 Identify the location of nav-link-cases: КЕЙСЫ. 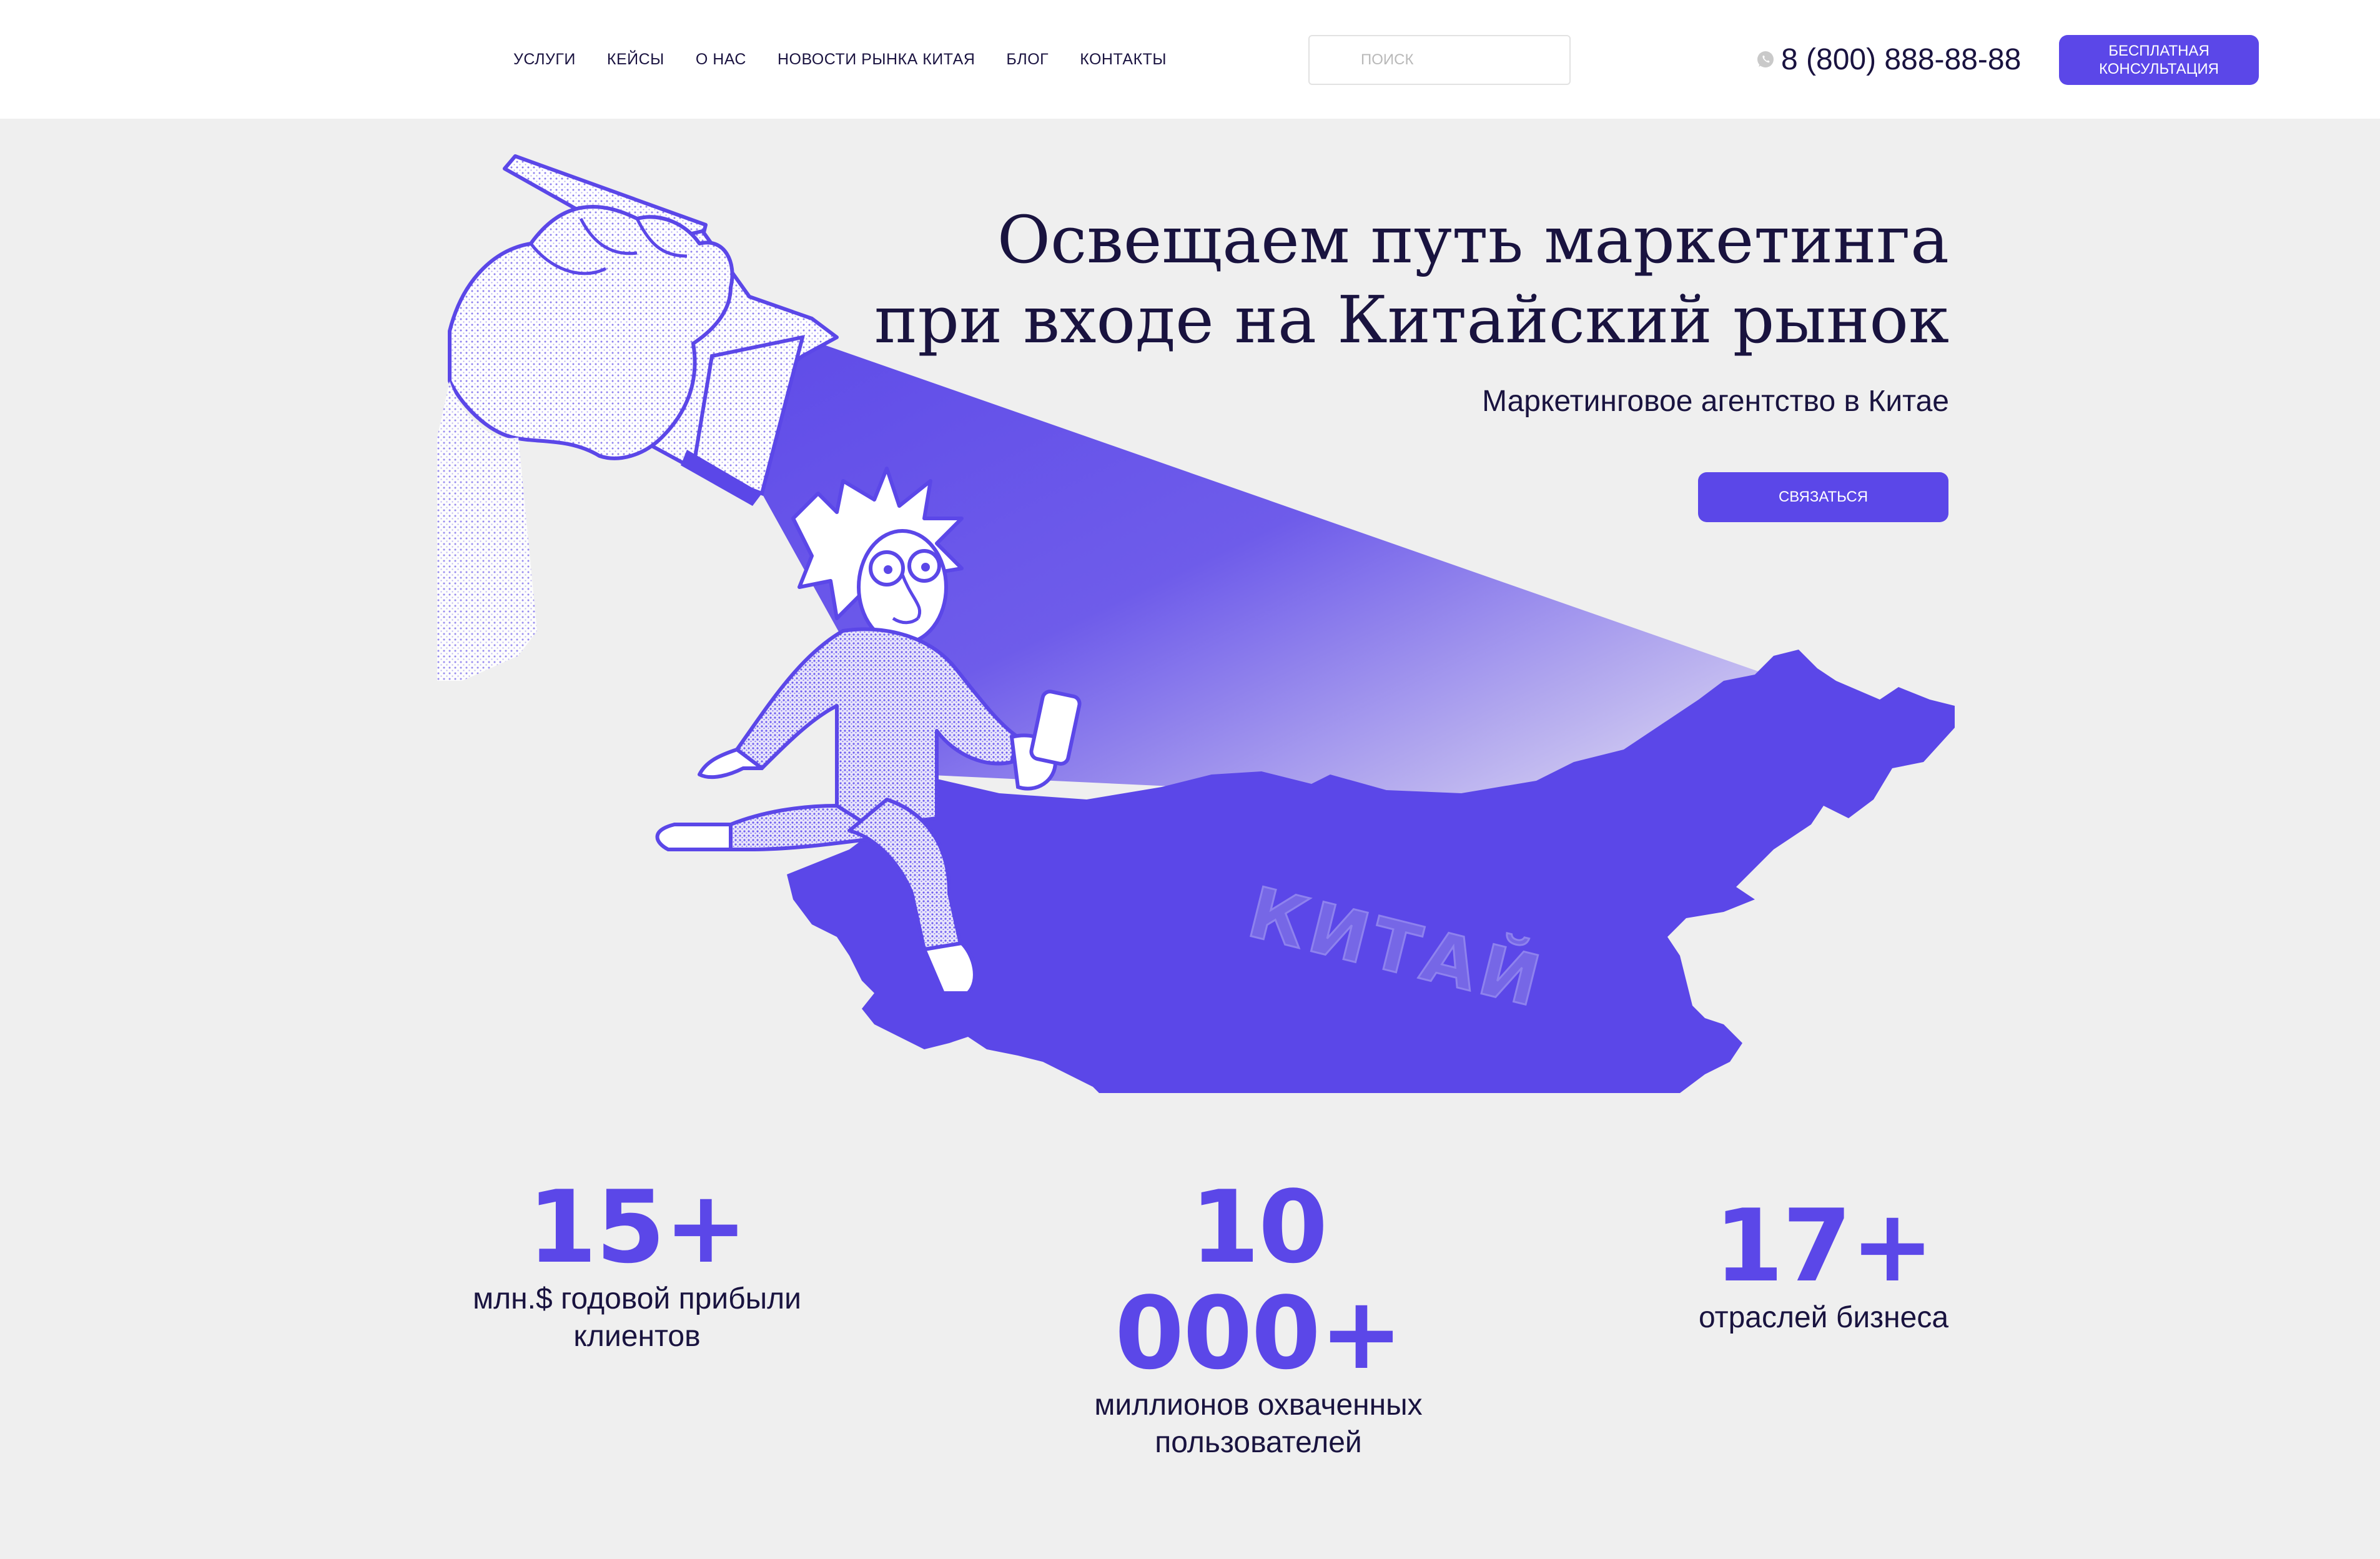
(635, 60).